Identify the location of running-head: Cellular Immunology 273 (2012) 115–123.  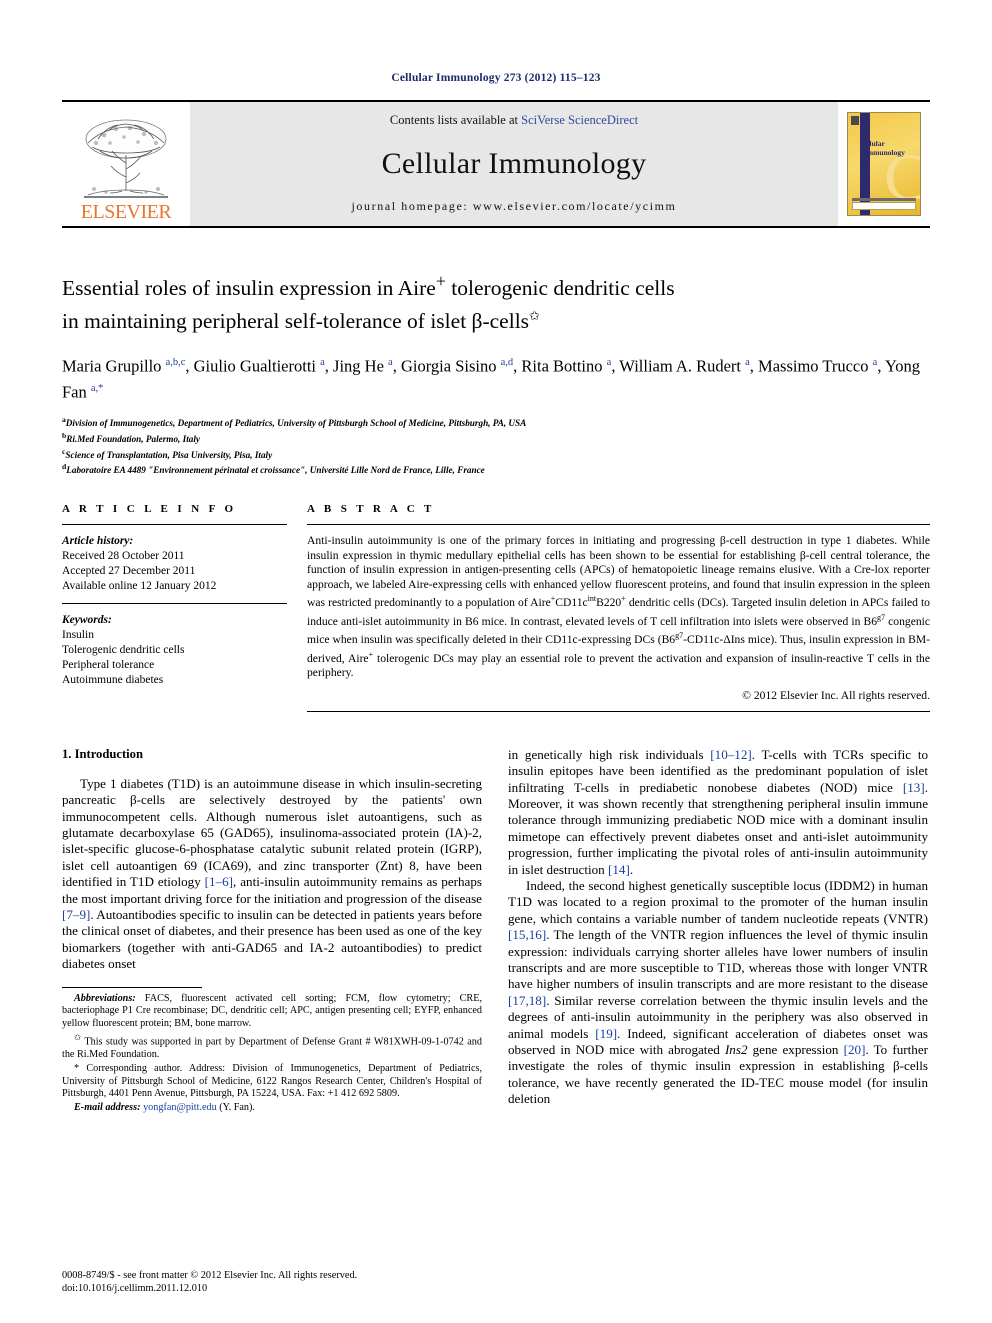
(496, 78).